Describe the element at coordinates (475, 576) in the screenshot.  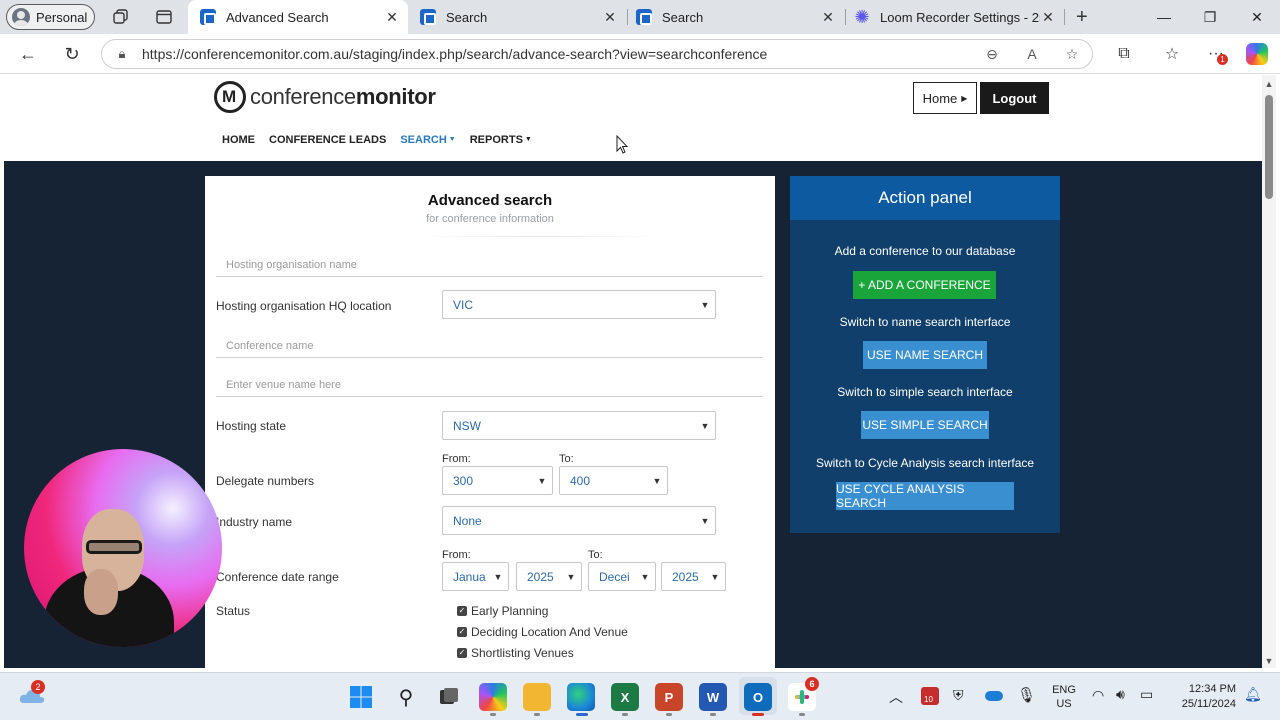
I see `date-from-month-select: Janua ▼` at that location.